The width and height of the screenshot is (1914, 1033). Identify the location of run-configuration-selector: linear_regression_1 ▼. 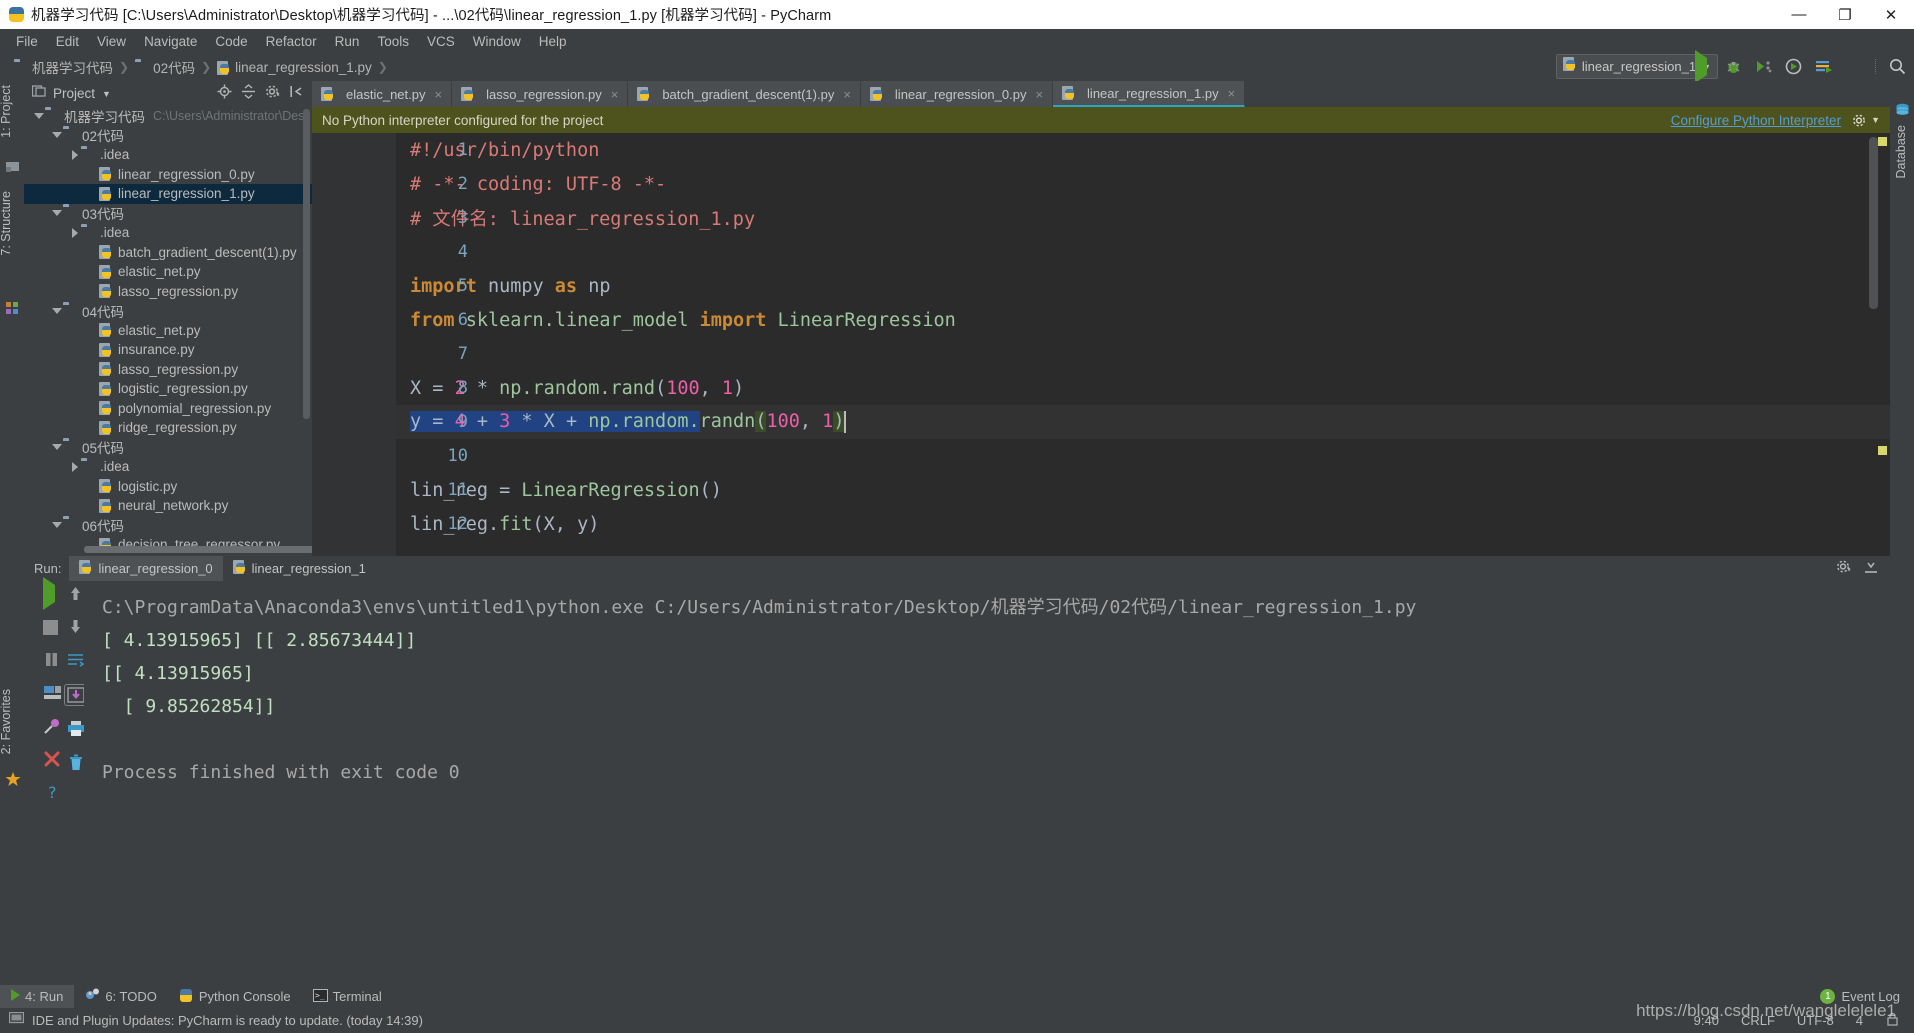
(1636, 66).